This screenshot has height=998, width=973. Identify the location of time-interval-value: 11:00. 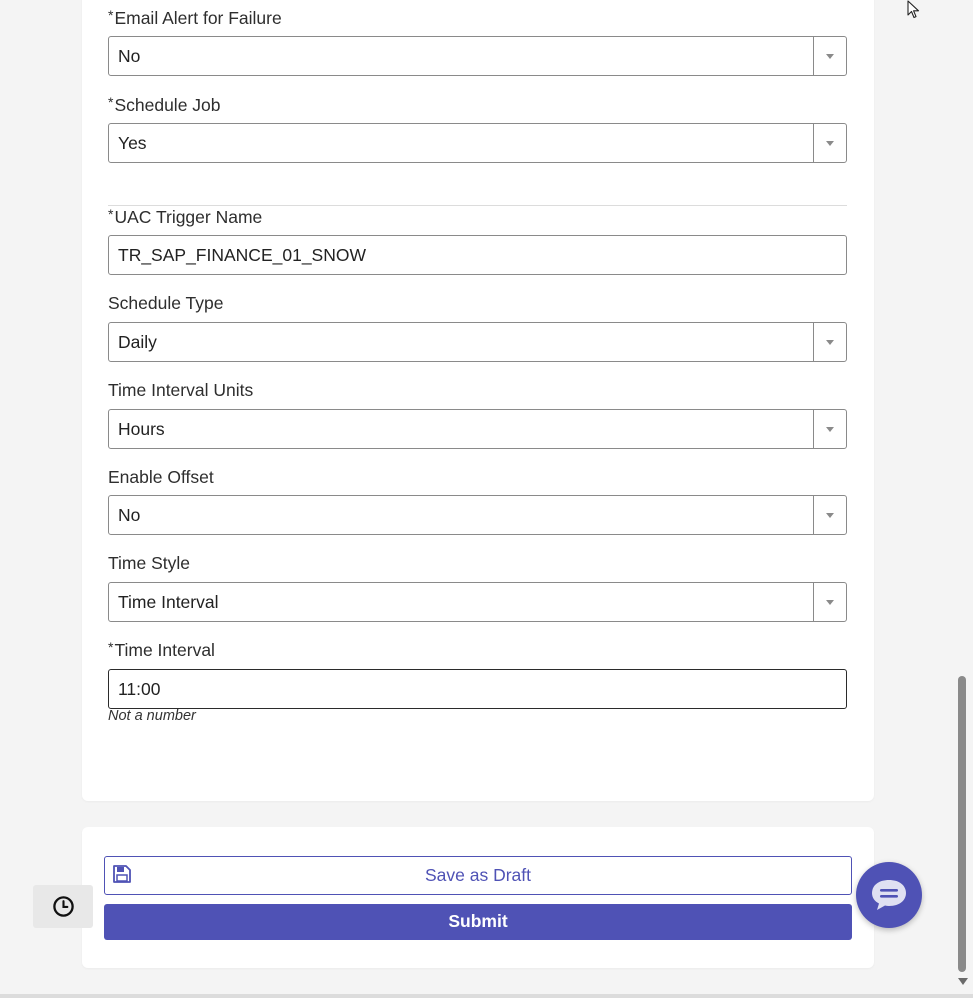
(139, 689).